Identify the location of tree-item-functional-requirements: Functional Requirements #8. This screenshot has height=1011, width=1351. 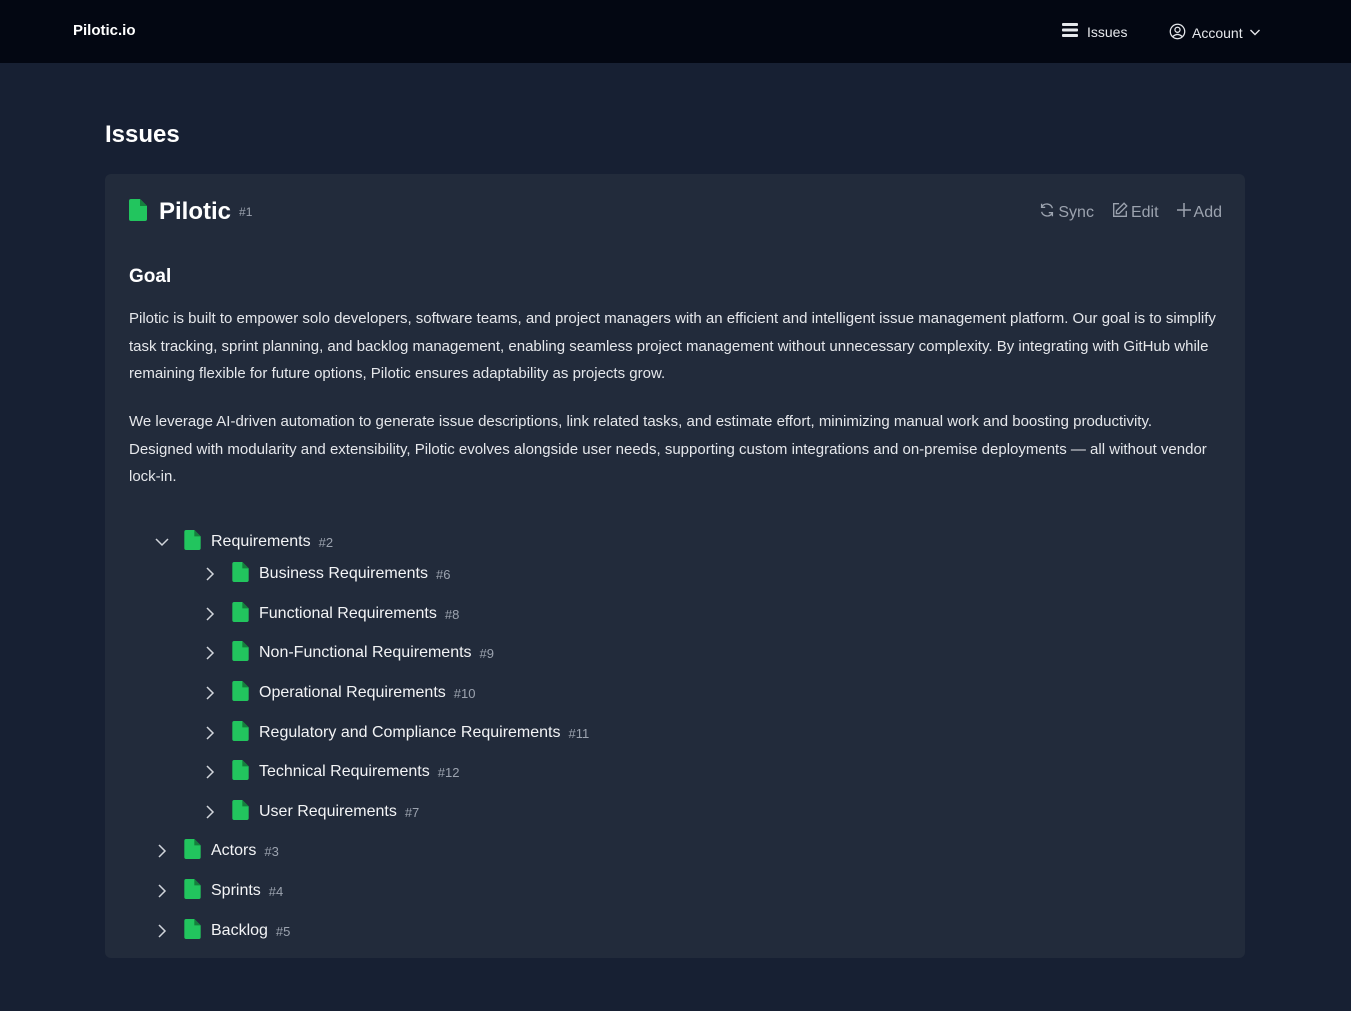
(331, 614).